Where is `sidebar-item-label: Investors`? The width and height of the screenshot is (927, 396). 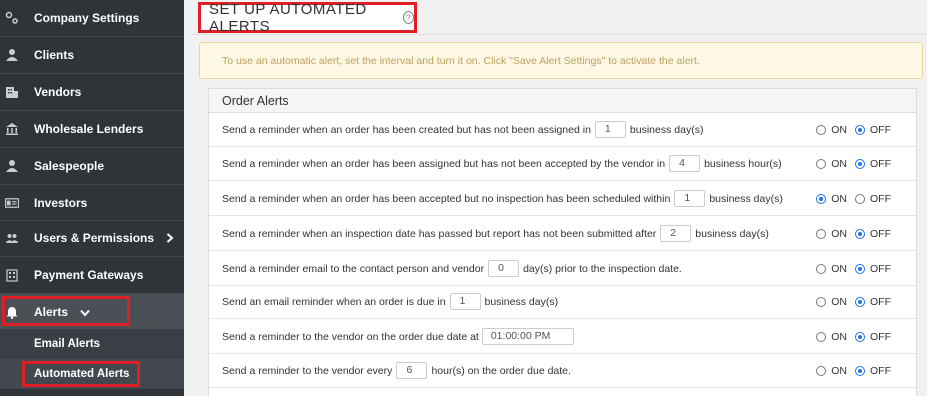 sidebar-item-label: Investors is located at coordinates (61, 203).